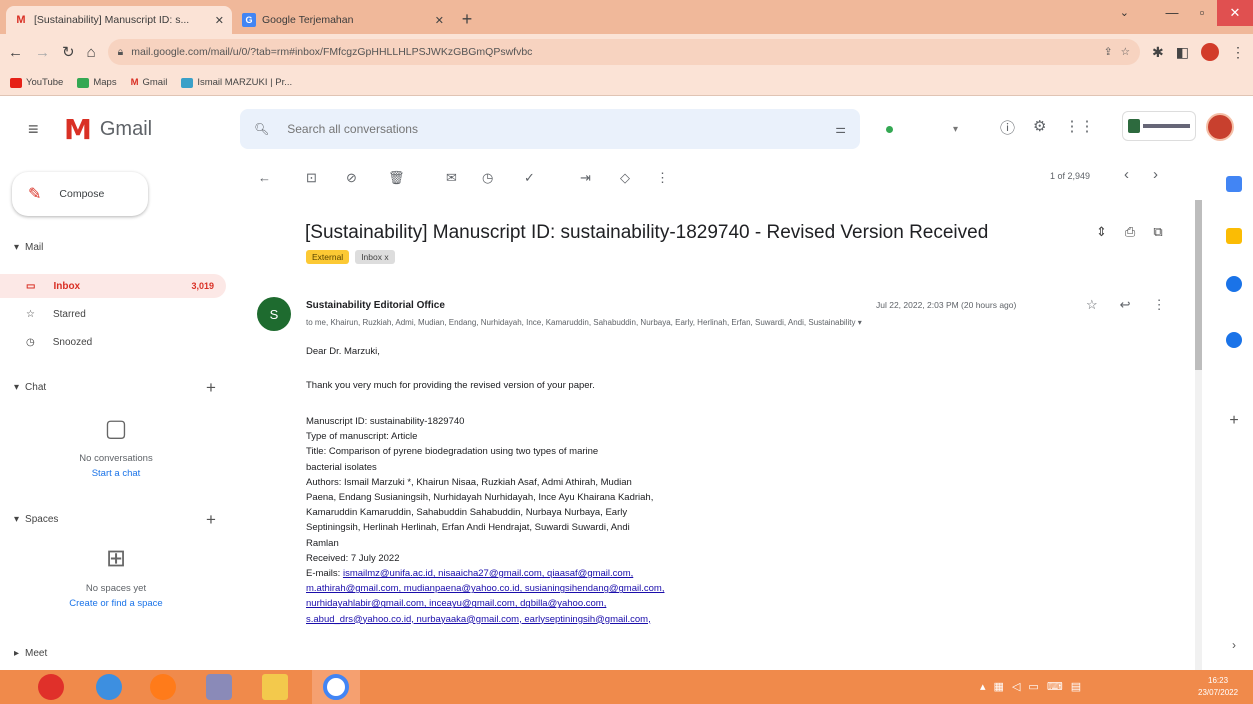 This screenshot has width=1253, height=704. I want to click on keep-icon, so click(1234, 236).